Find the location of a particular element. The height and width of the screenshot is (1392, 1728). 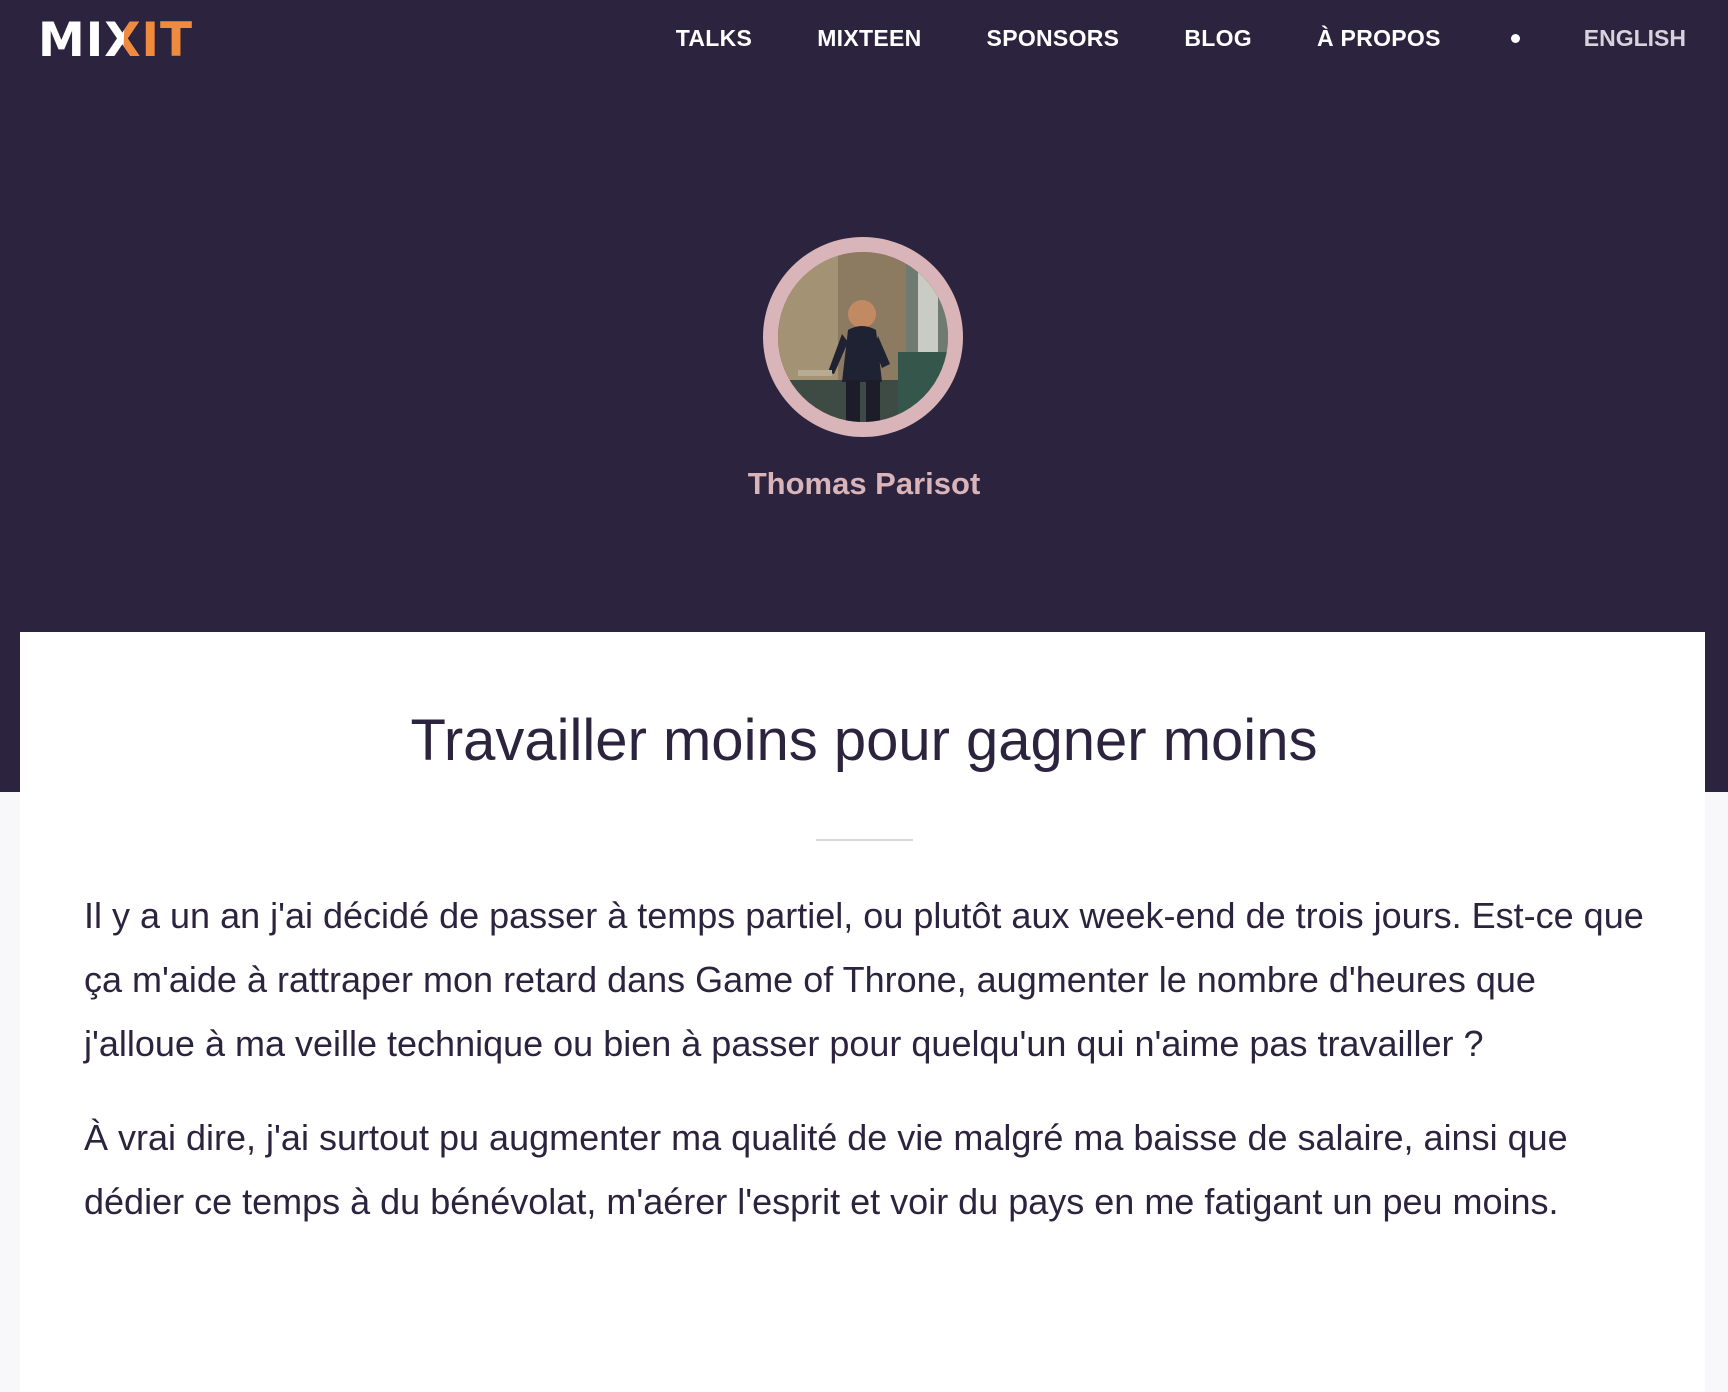

talk-title: Travailler moins pour gagner moins is located at coordinates (864, 740).